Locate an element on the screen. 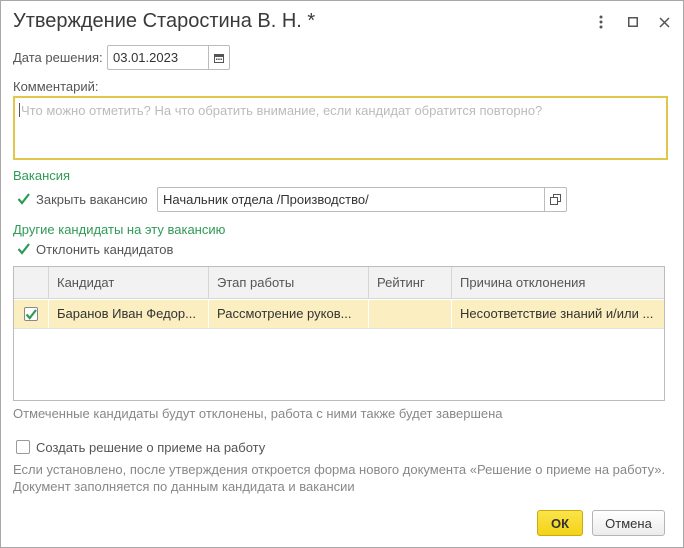  close-icon is located at coordinates (664, 22).